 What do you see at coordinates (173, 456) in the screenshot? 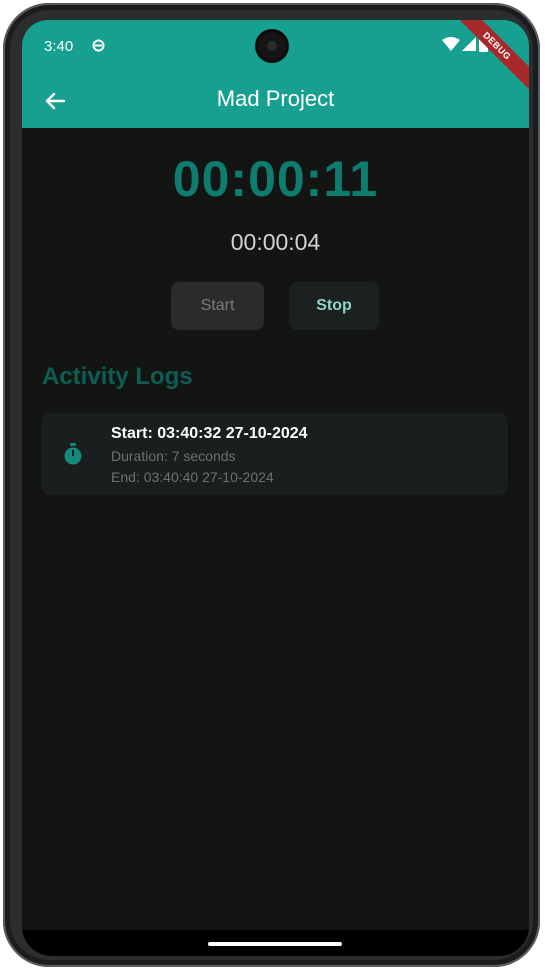
I see `log-duration: Duration: 7 seconds` at bounding box center [173, 456].